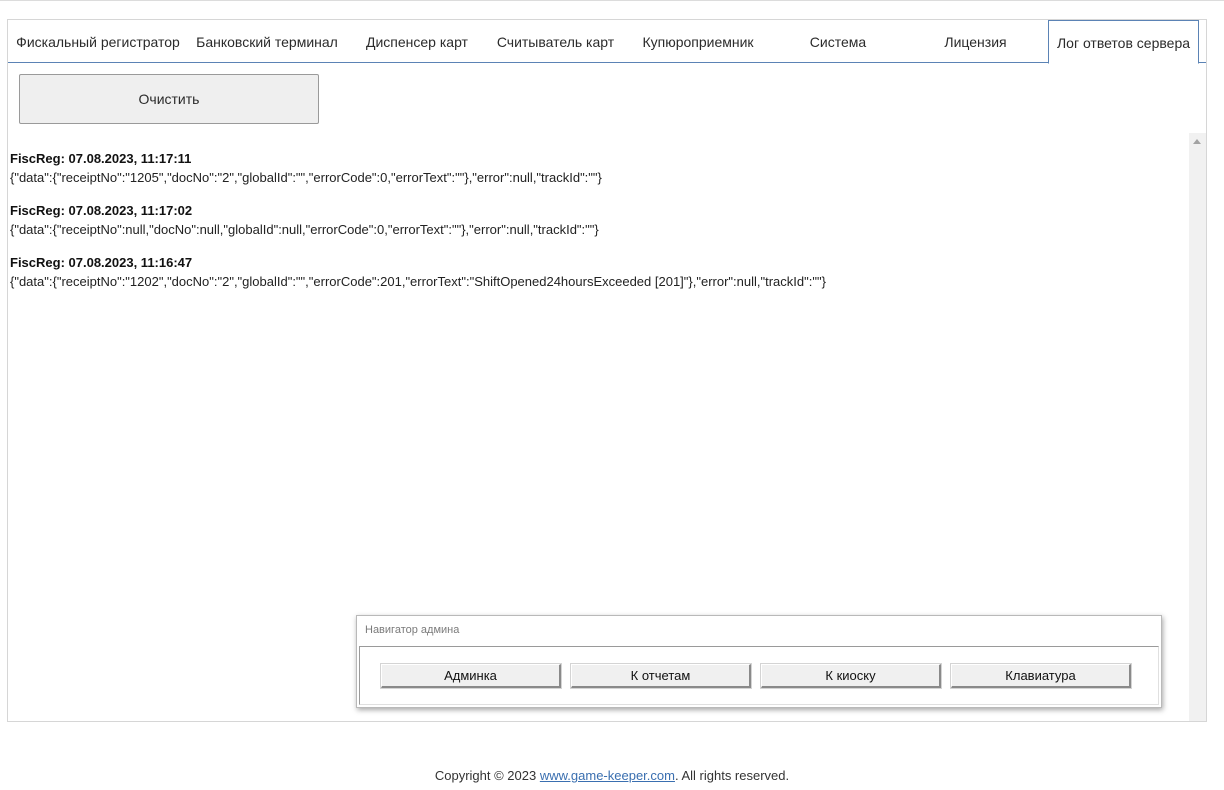 The image size is (1224, 790). I want to click on scroll-up-arrow-icon, so click(1197, 141).